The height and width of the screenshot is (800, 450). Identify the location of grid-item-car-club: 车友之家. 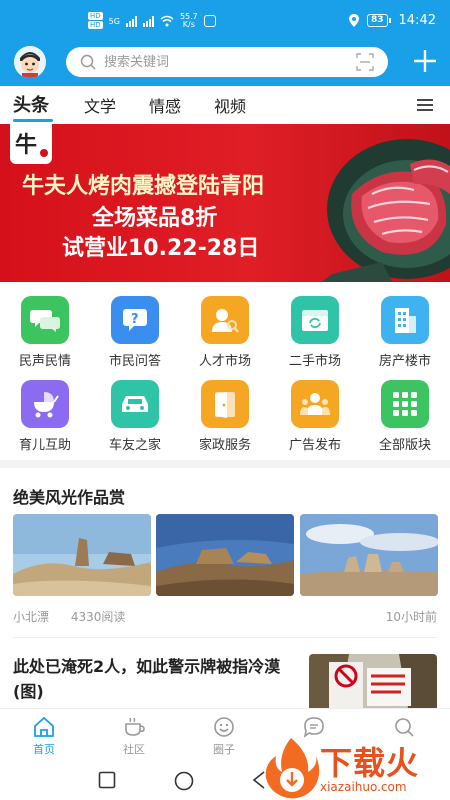
(135, 414).